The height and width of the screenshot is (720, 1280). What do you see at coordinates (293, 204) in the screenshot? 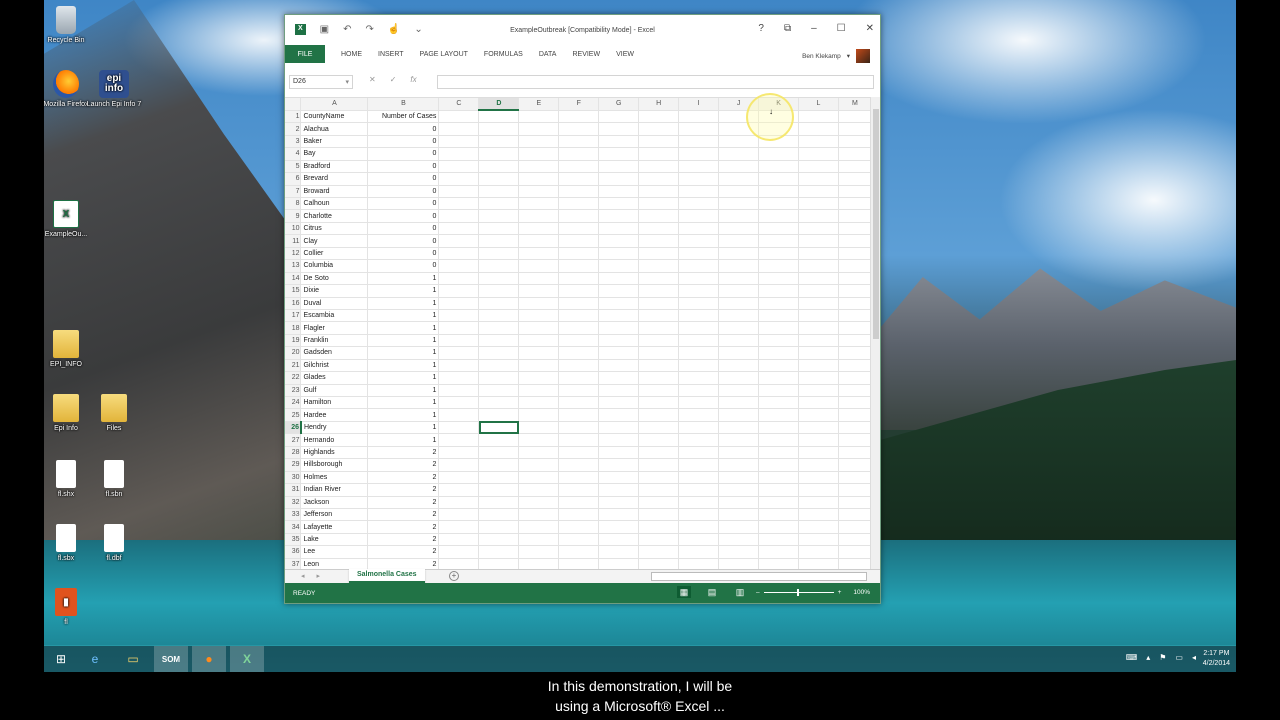
I see `row-header: 8` at bounding box center [293, 204].